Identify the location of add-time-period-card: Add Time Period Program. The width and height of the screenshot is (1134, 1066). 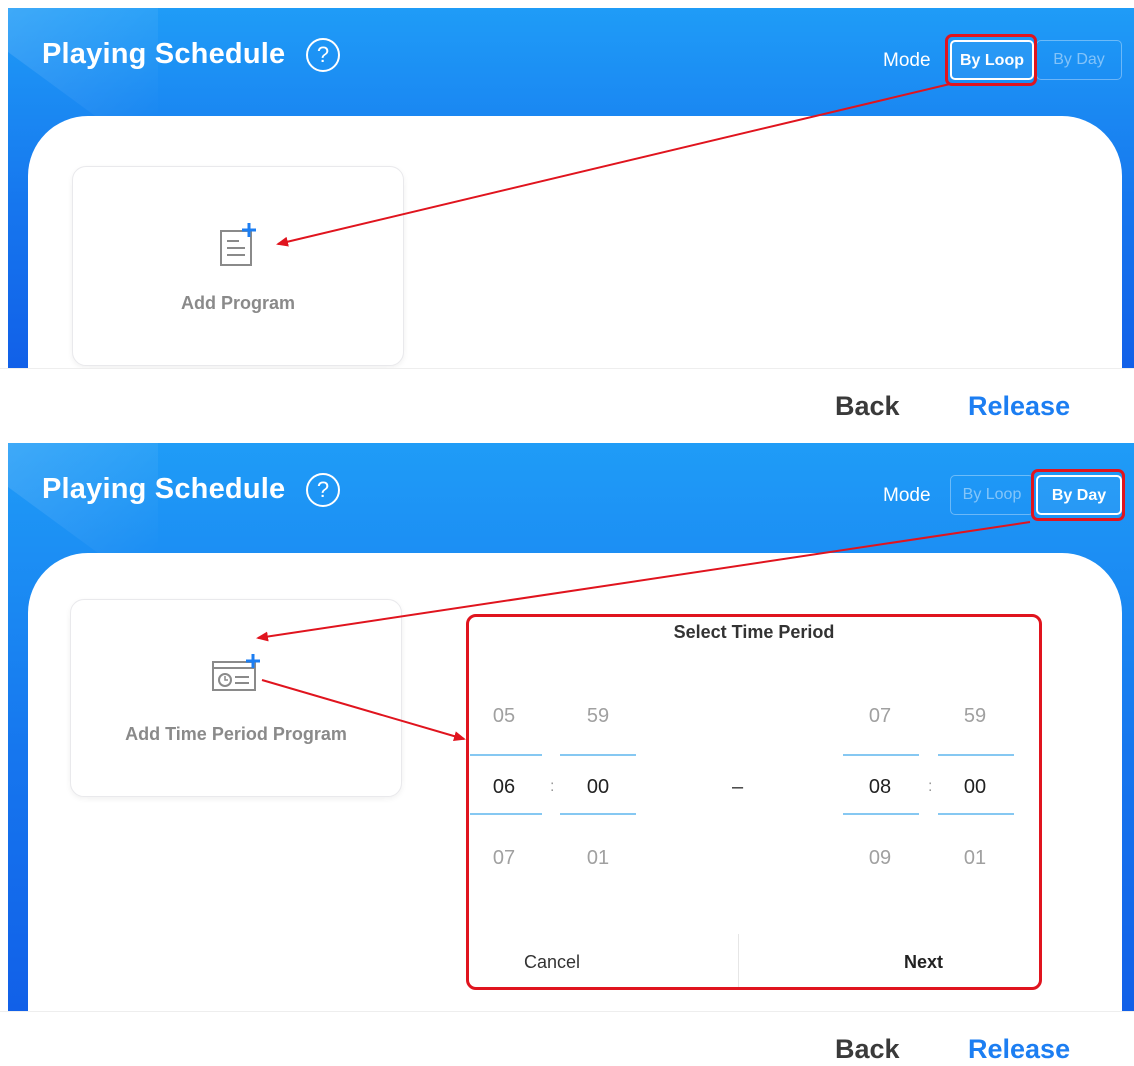
(236, 698).